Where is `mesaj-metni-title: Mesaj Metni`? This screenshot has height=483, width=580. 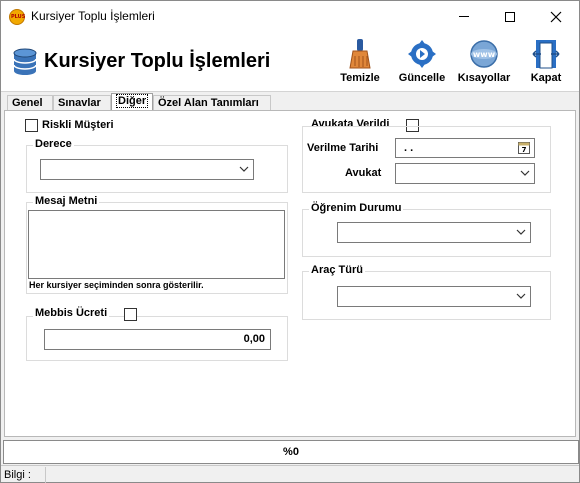
mesaj-metni-title: Mesaj Metni is located at coordinates (66, 201).